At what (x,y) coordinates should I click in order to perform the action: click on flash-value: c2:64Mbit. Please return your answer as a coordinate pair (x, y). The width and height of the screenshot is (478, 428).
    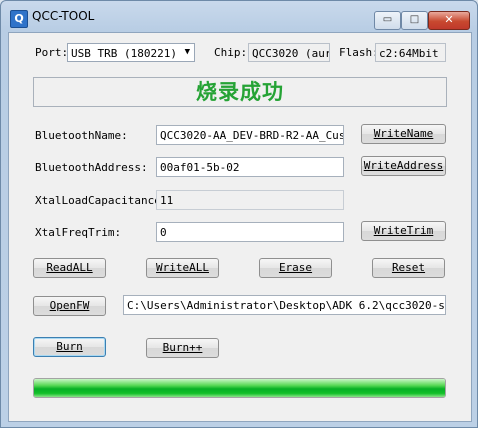
    Looking at the image, I should click on (410, 52).